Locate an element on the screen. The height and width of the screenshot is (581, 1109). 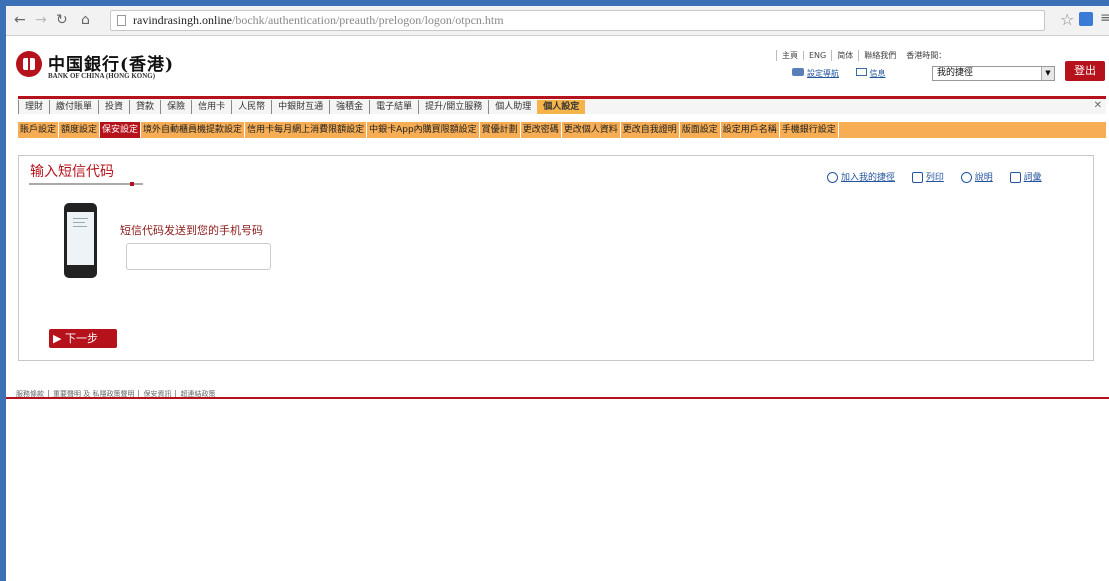
main-nav-loans: 貸款 is located at coordinates (144, 107).